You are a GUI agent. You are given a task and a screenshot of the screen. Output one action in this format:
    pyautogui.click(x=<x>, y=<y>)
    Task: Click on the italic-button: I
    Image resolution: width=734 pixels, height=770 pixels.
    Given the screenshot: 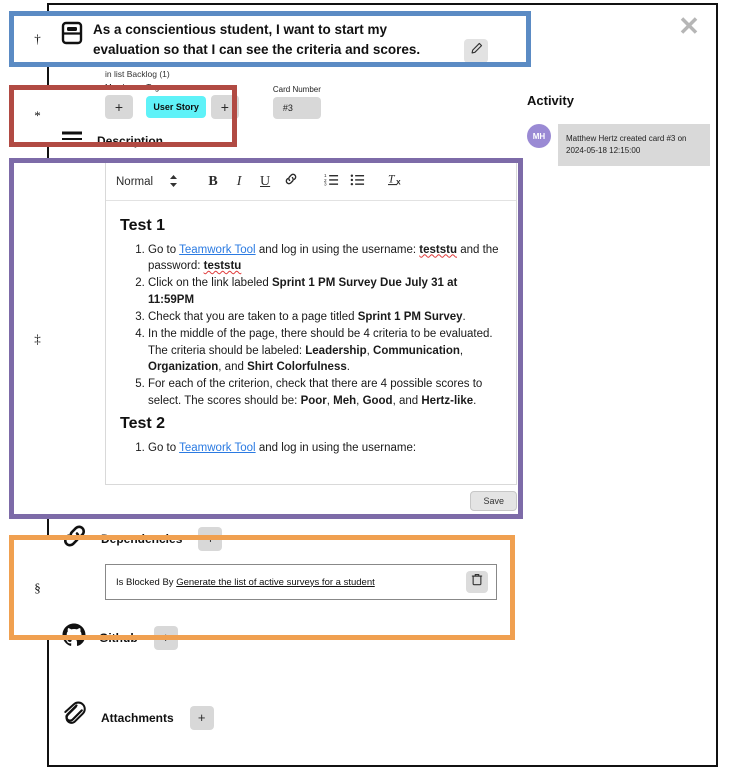 What is the action you would take?
    pyautogui.click(x=239, y=182)
    